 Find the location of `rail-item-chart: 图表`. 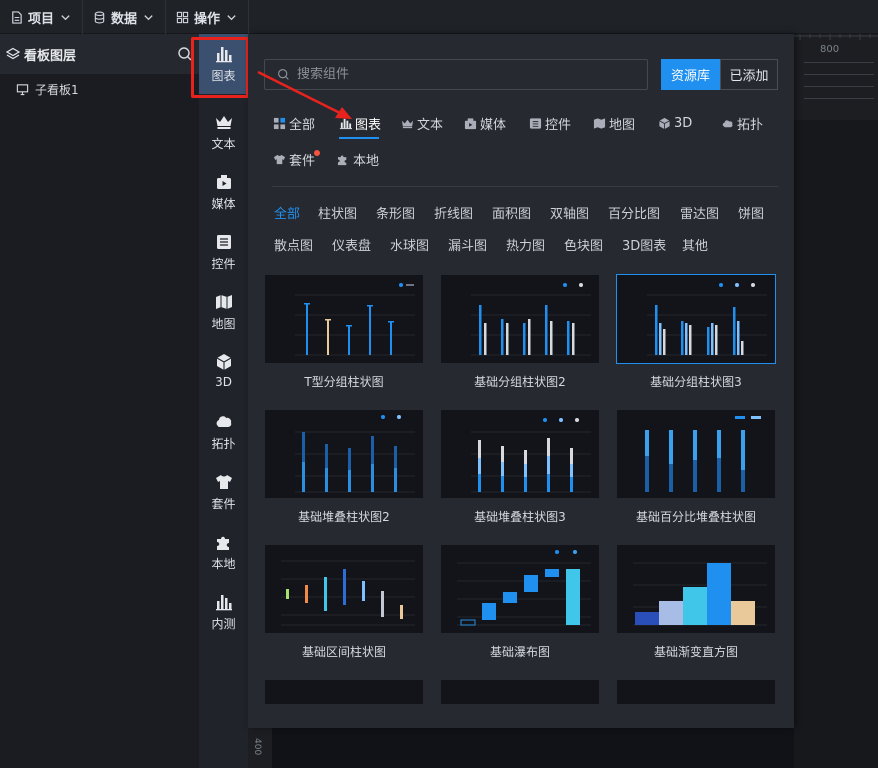

rail-item-chart: 图表 is located at coordinates (223, 64).